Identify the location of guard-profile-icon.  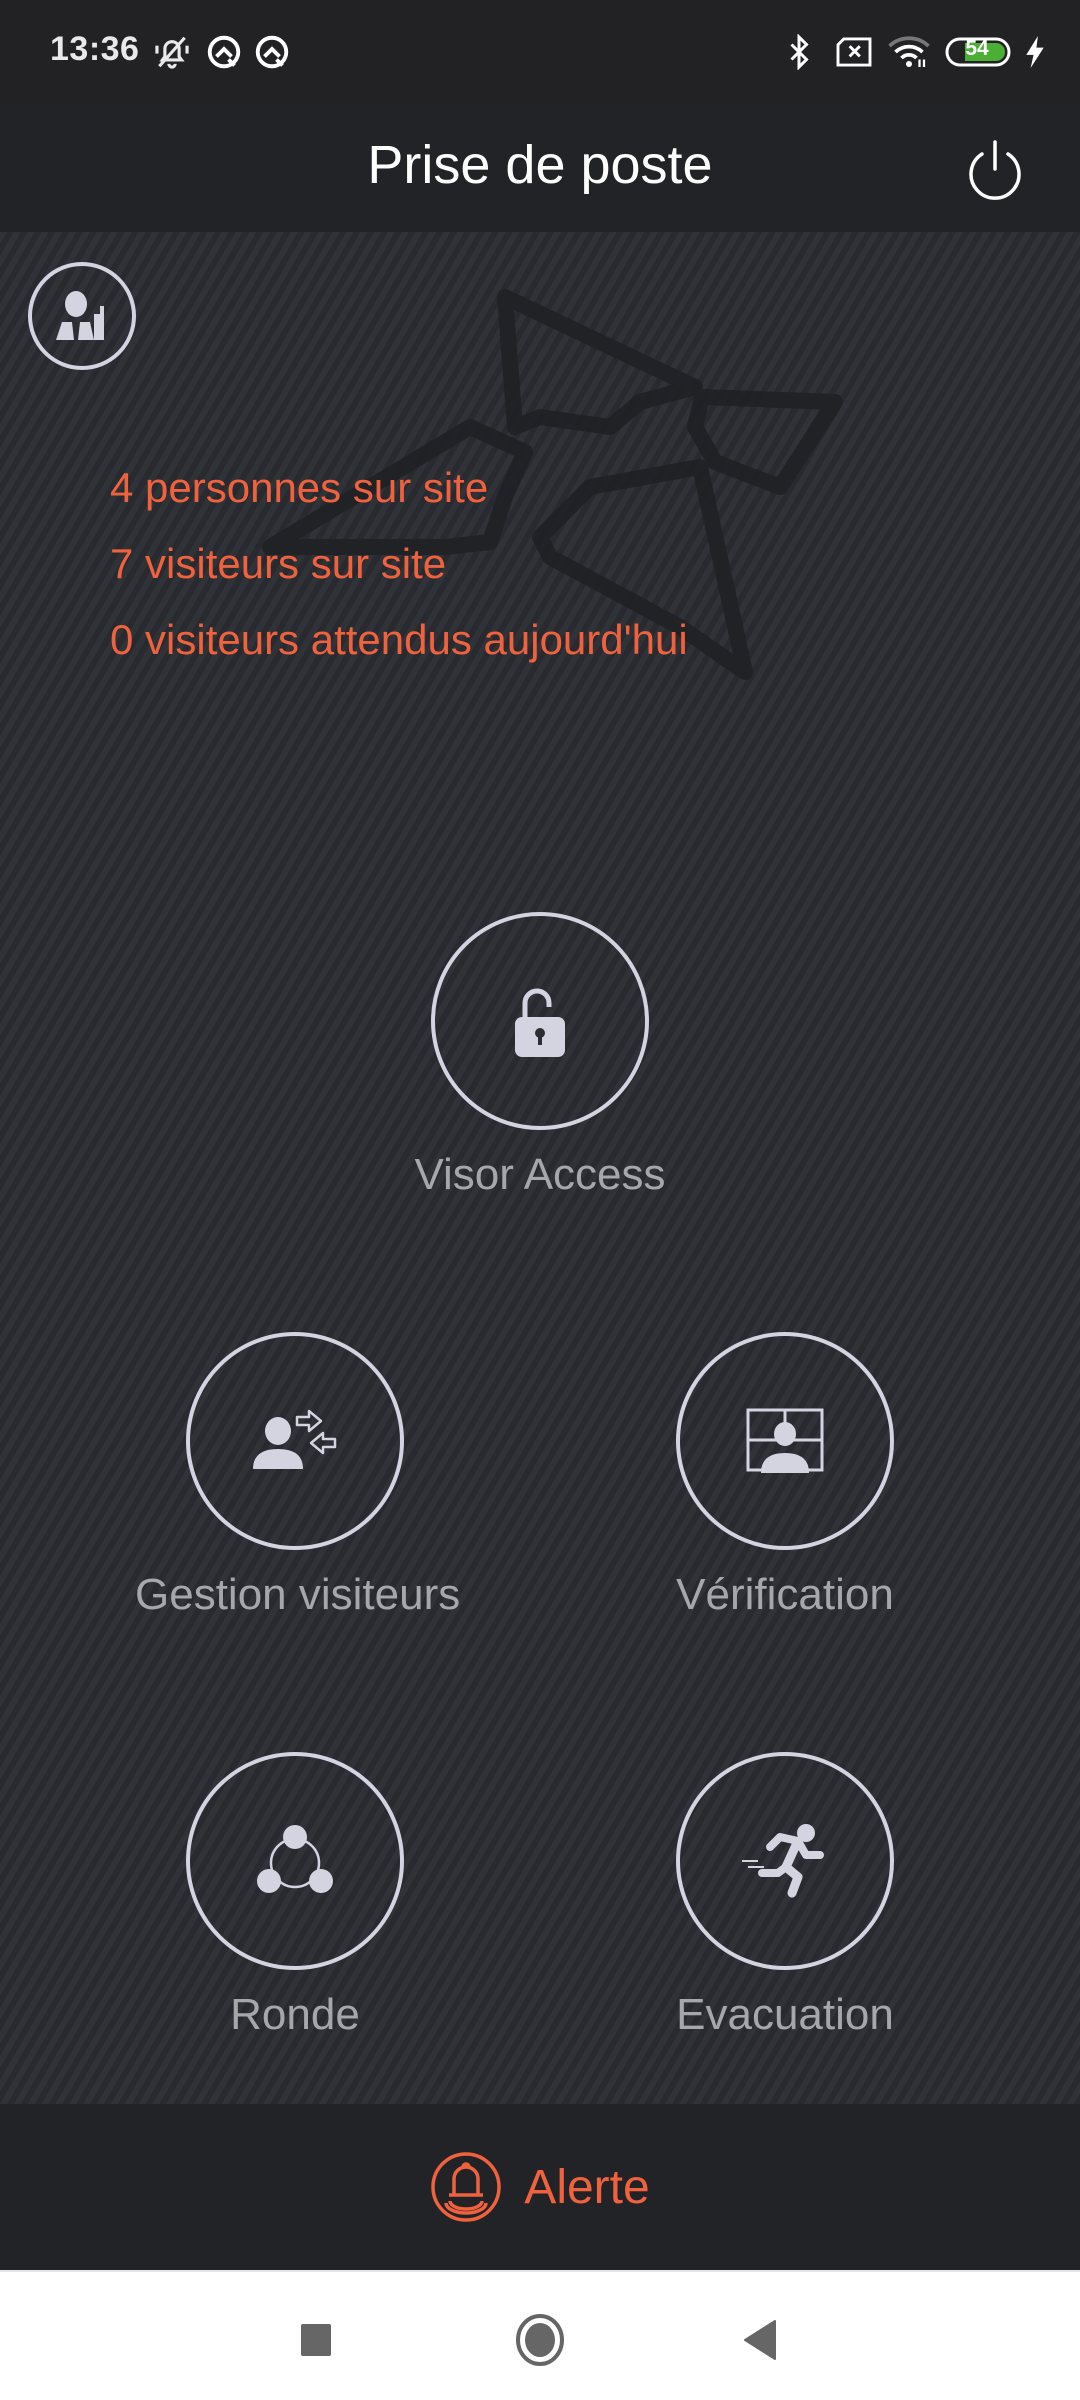
(80, 315).